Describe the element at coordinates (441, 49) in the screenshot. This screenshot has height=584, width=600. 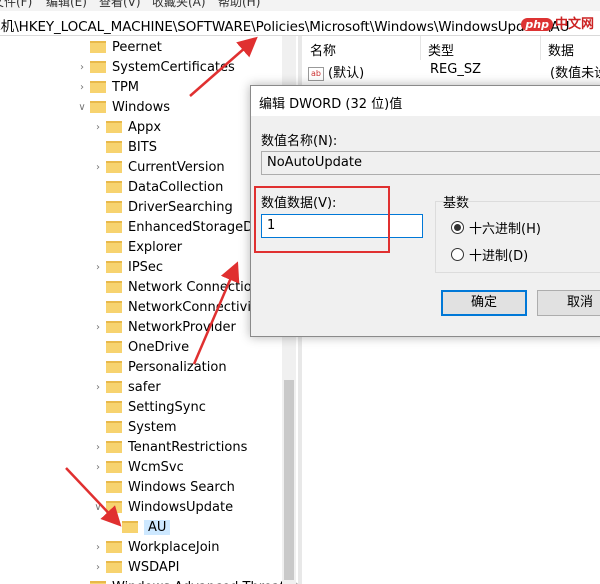
I see `column-type: 类型` at that location.